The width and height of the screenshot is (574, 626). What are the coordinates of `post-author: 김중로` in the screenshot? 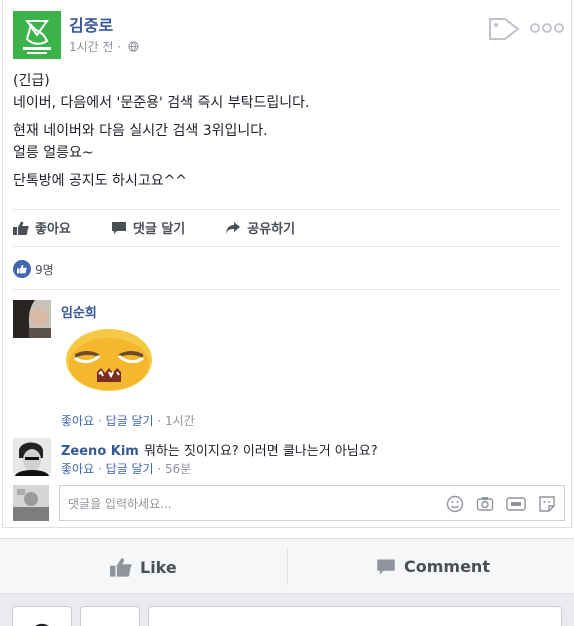 It's located at (91, 24).